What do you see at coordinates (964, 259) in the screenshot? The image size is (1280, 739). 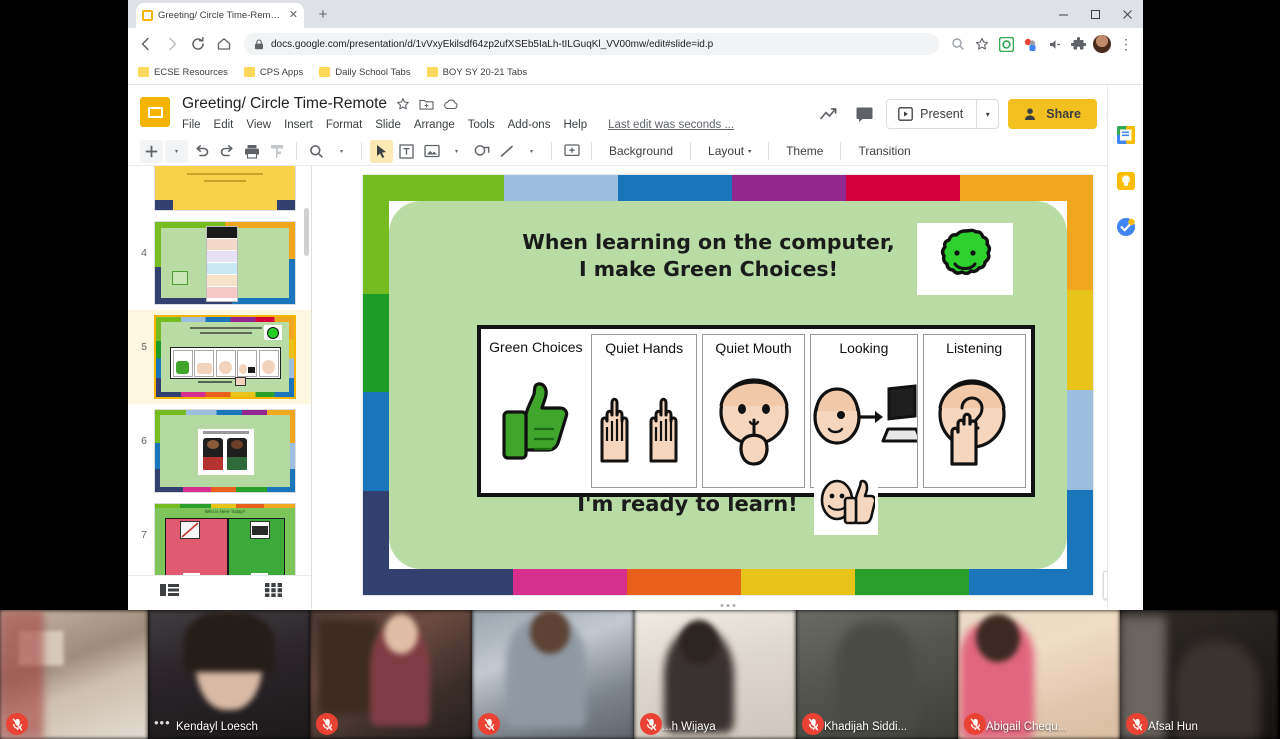 I see `green-smiley-image` at bounding box center [964, 259].